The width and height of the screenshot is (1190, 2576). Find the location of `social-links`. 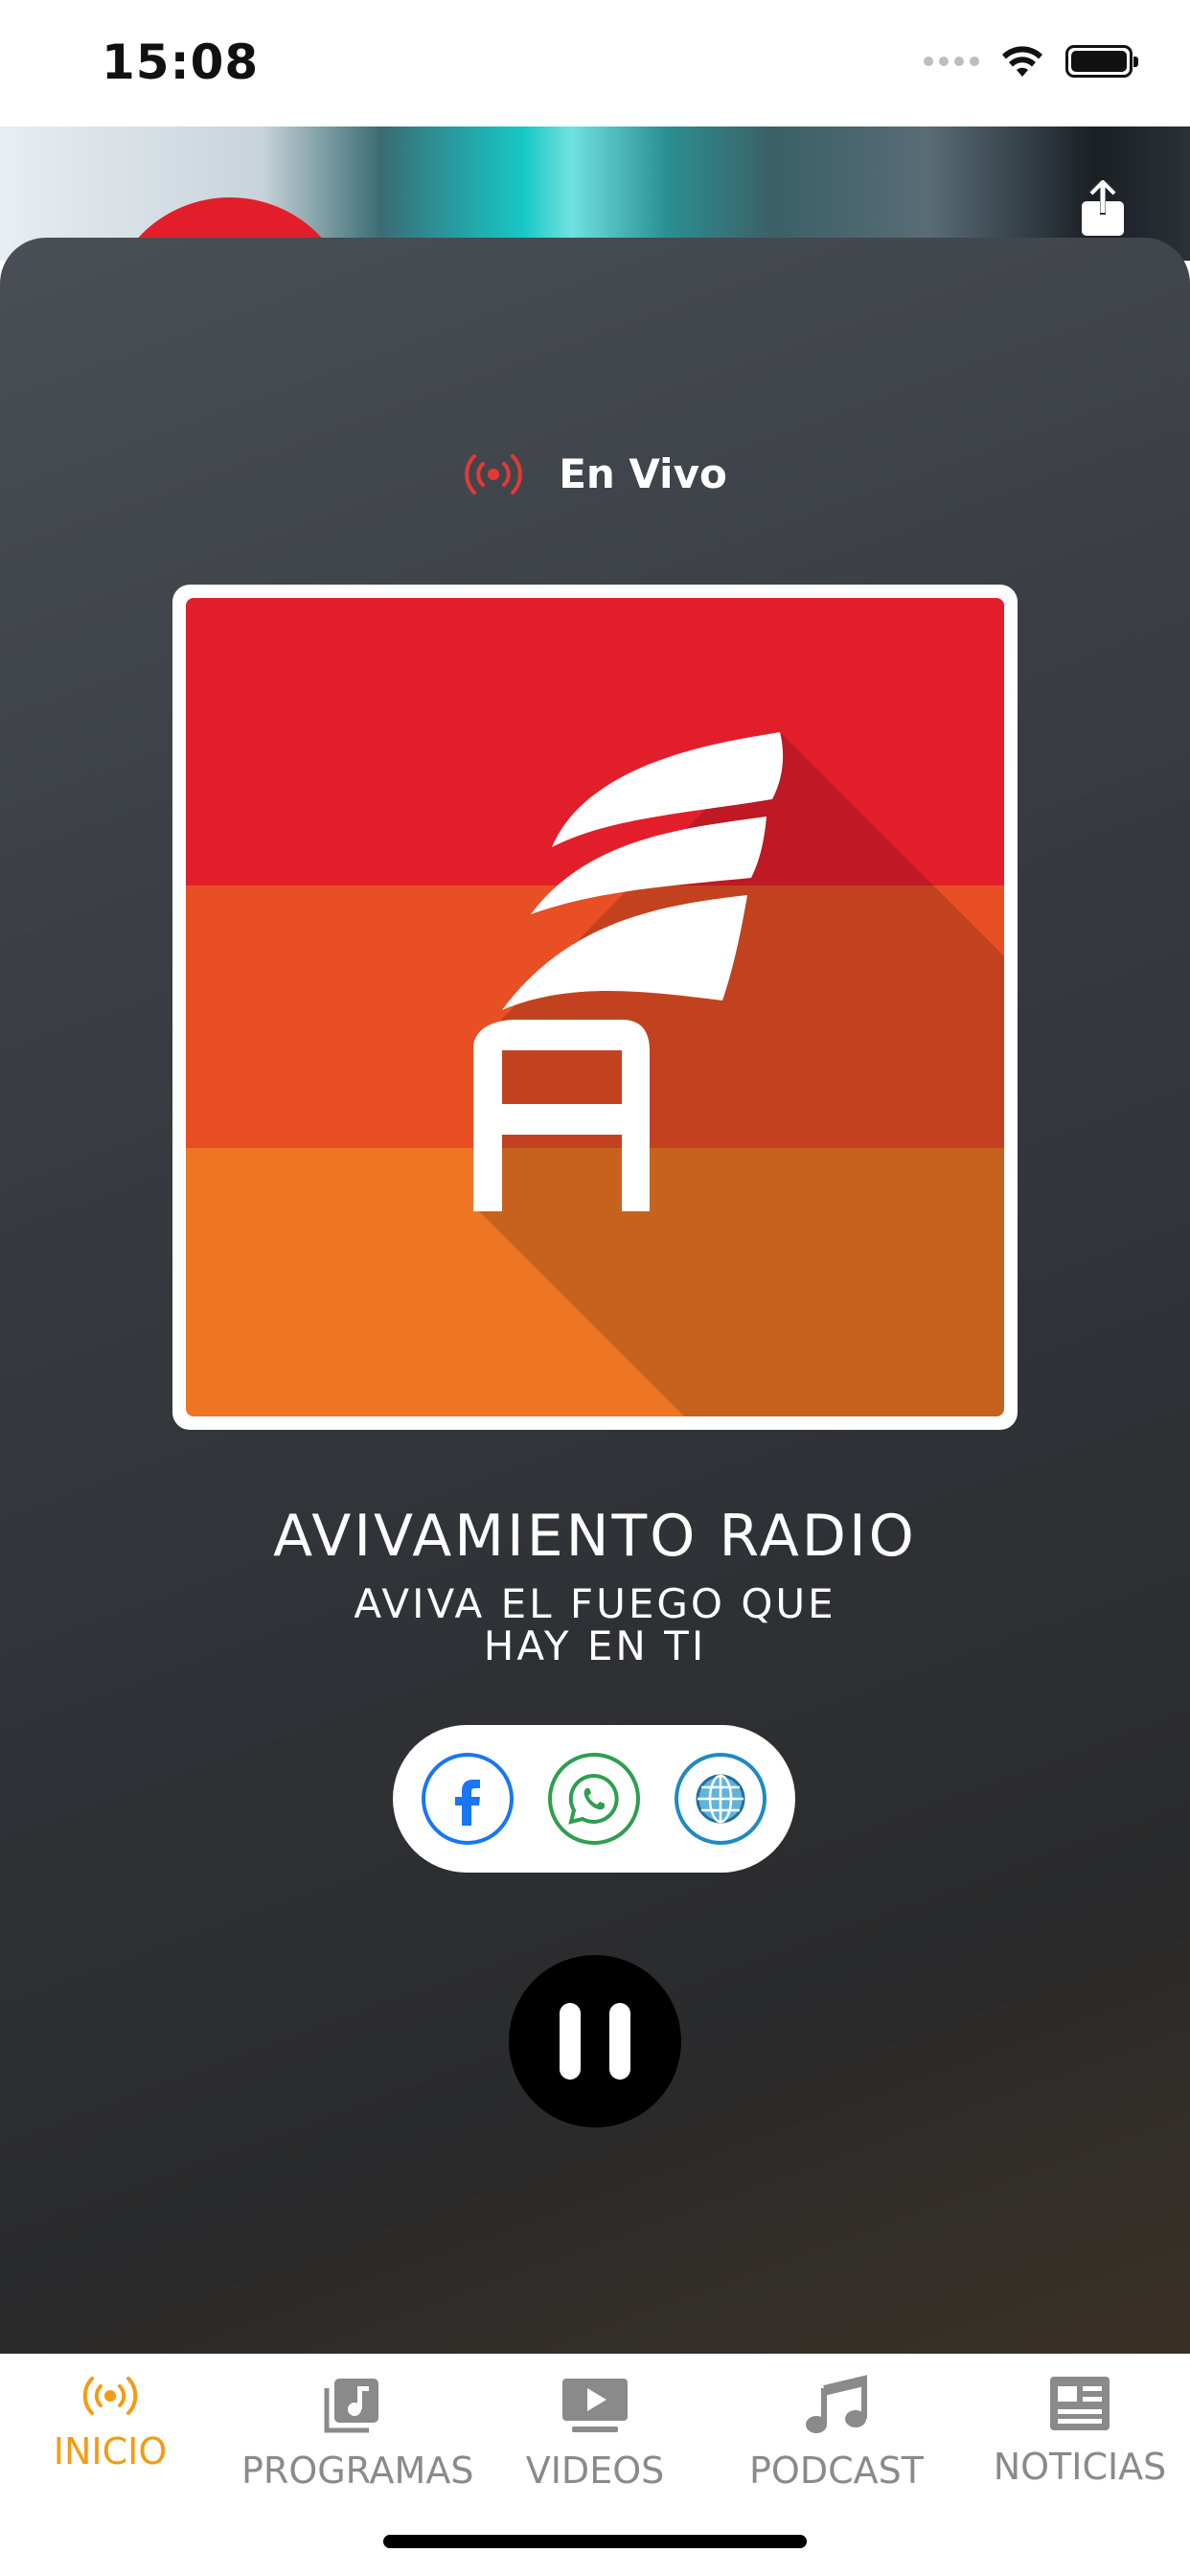

social-links is located at coordinates (594, 1799).